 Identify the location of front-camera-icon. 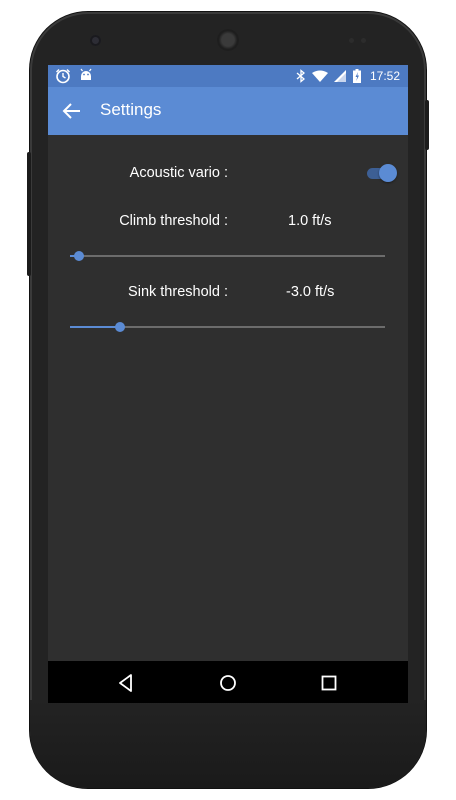
(95, 40).